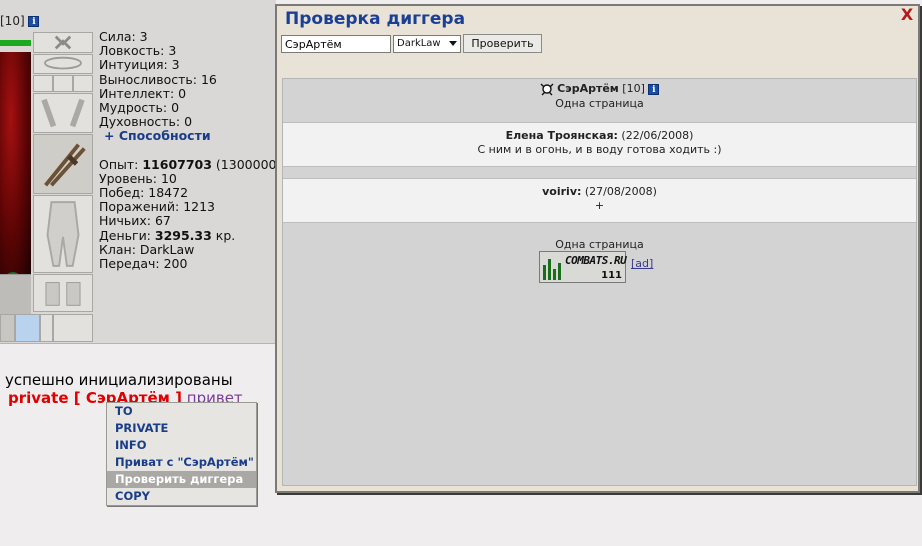  What do you see at coordinates (631, 88) in the screenshot?
I see `user-level: [10]` at bounding box center [631, 88].